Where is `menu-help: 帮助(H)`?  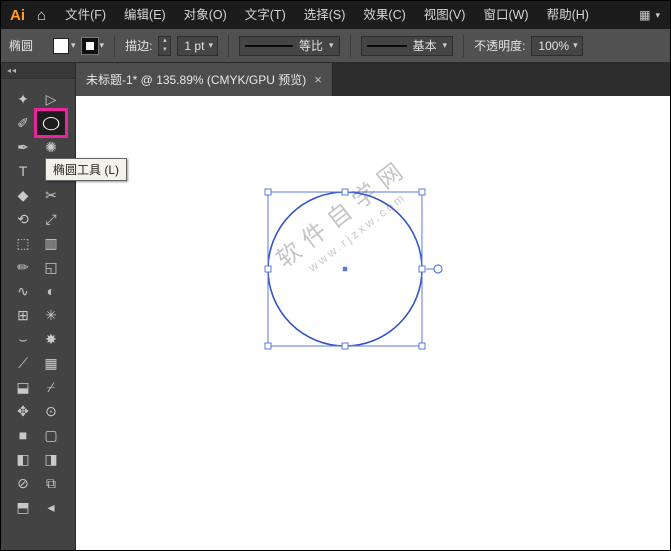
menu-help: 帮助(H) is located at coordinates (568, 15).